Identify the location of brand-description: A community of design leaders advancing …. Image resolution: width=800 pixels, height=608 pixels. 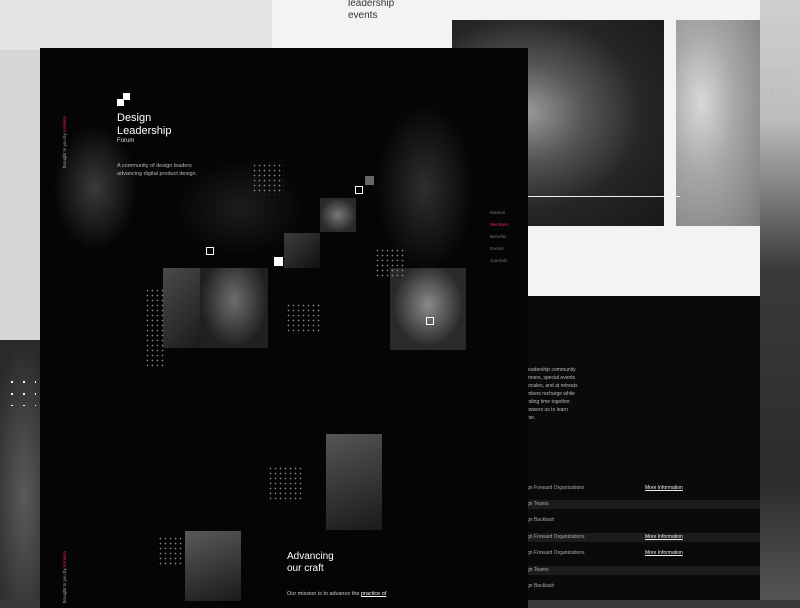
(157, 170).